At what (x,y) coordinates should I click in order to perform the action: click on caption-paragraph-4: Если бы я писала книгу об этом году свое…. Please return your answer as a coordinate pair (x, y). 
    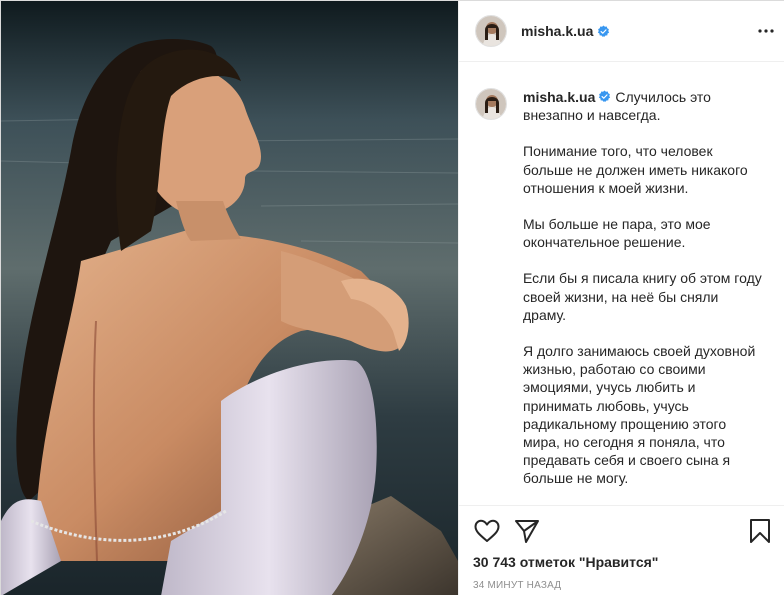
    Looking at the image, I should click on (642, 296).